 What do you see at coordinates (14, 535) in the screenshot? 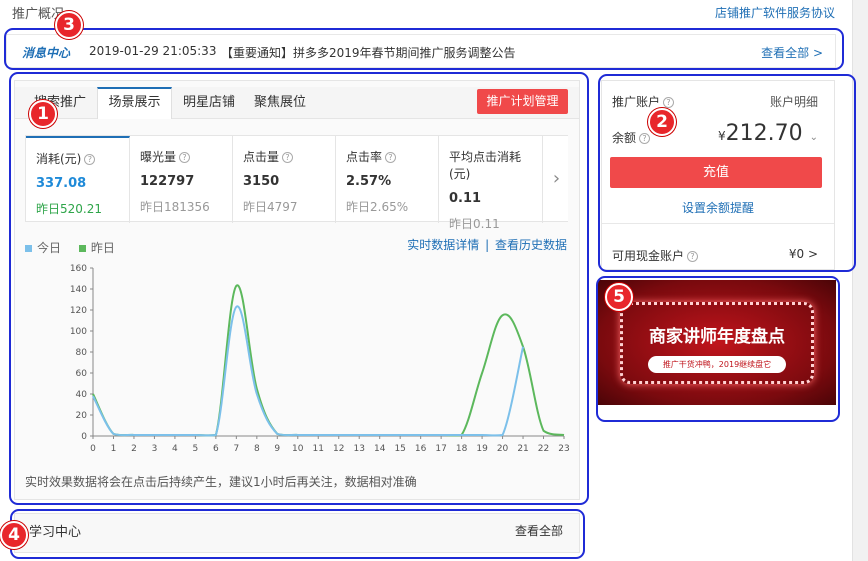
I see `marker-4: 4` at bounding box center [14, 535].